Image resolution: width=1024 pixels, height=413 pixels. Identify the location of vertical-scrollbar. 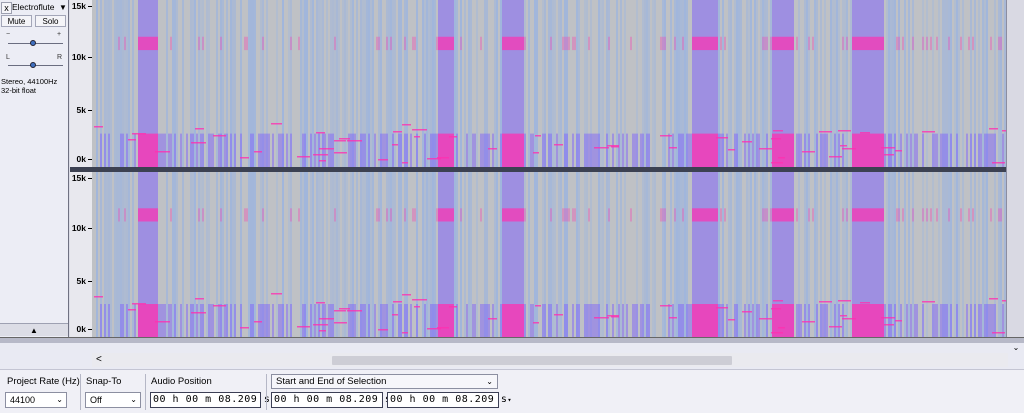
(1015, 171).